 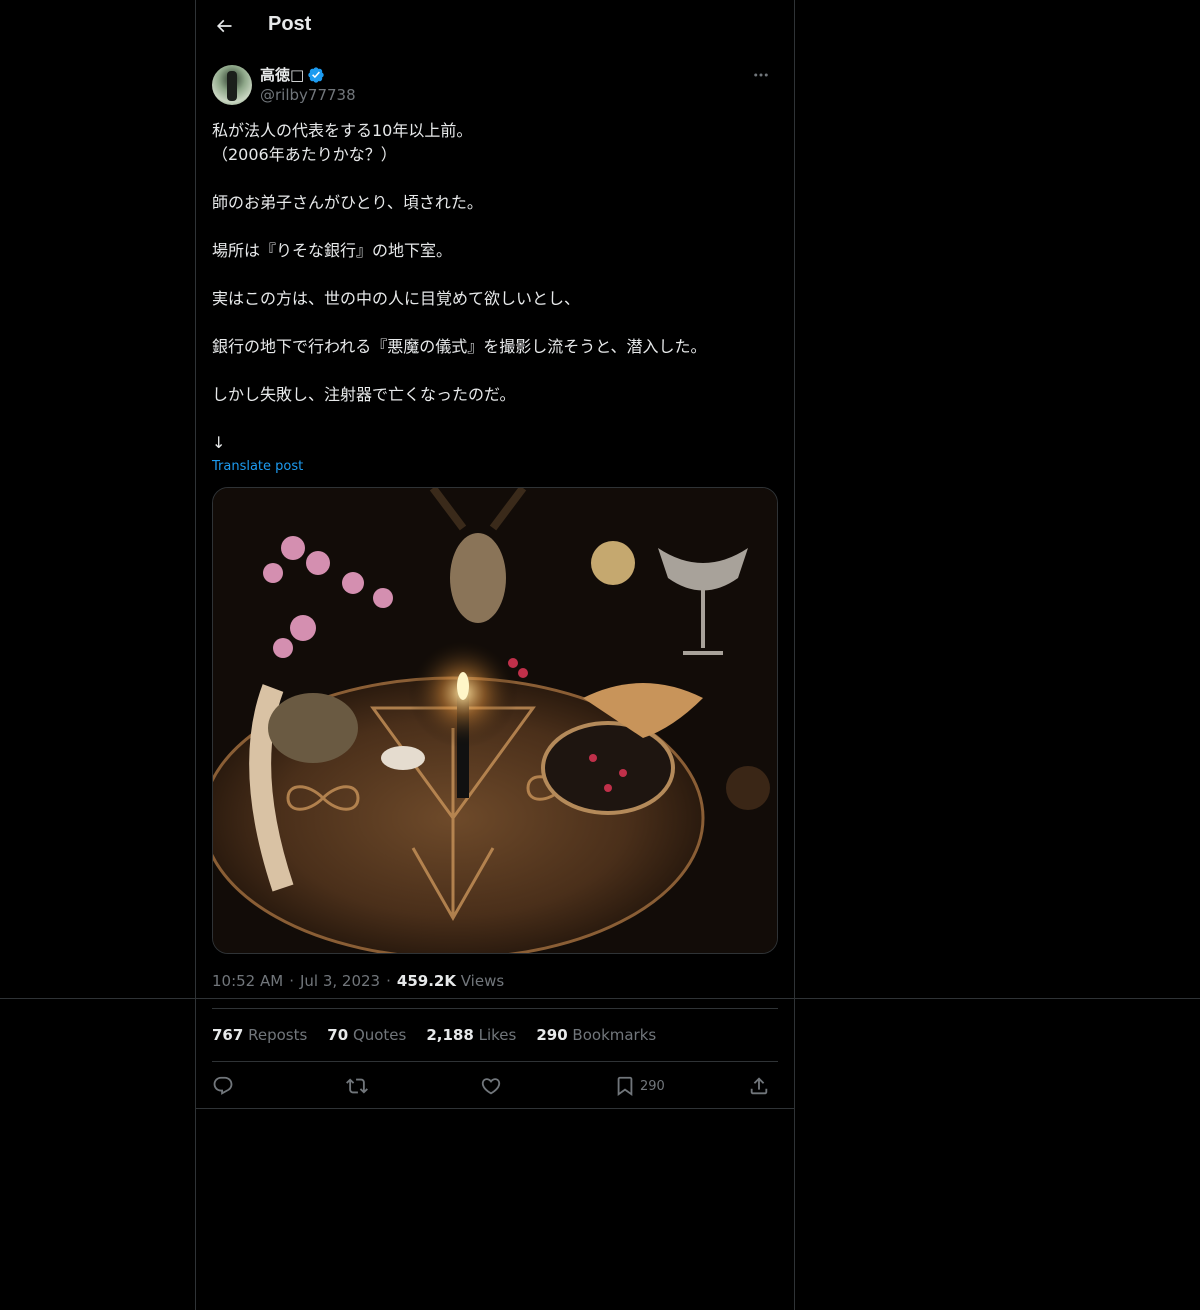 I want to click on likes-stat: 2,188 Likes, so click(x=471, y=1035).